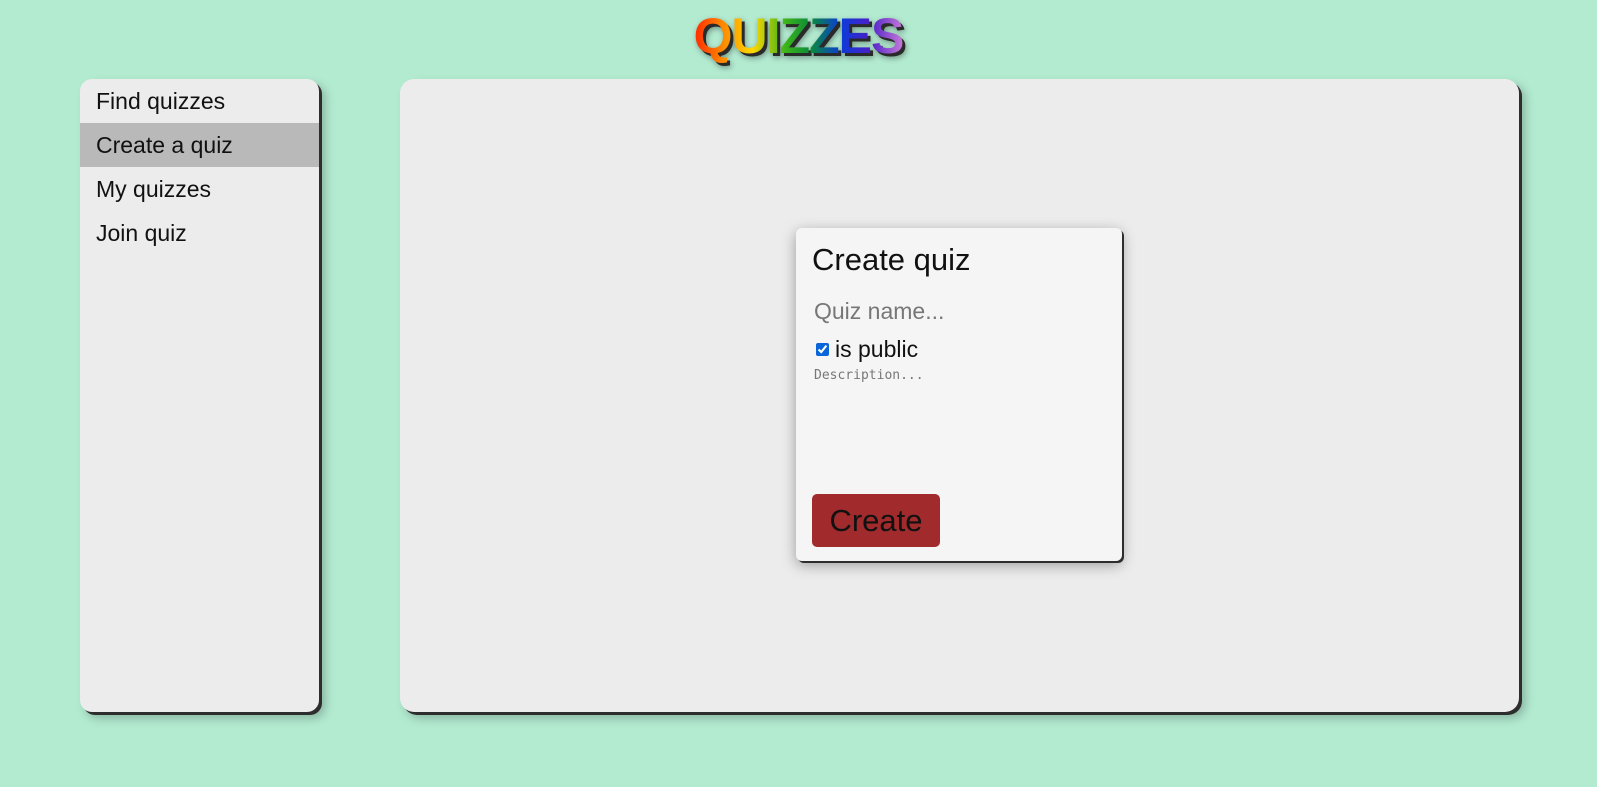 This screenshot has width=1597, height=787. Describe the element at coordinates (877, 348) in the screenshot. I see `is-public-label: is public` at that location.